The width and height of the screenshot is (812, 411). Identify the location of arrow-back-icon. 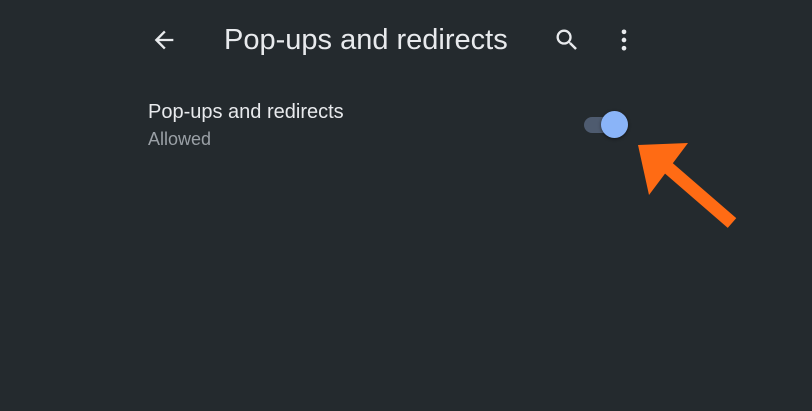
(164, 40).